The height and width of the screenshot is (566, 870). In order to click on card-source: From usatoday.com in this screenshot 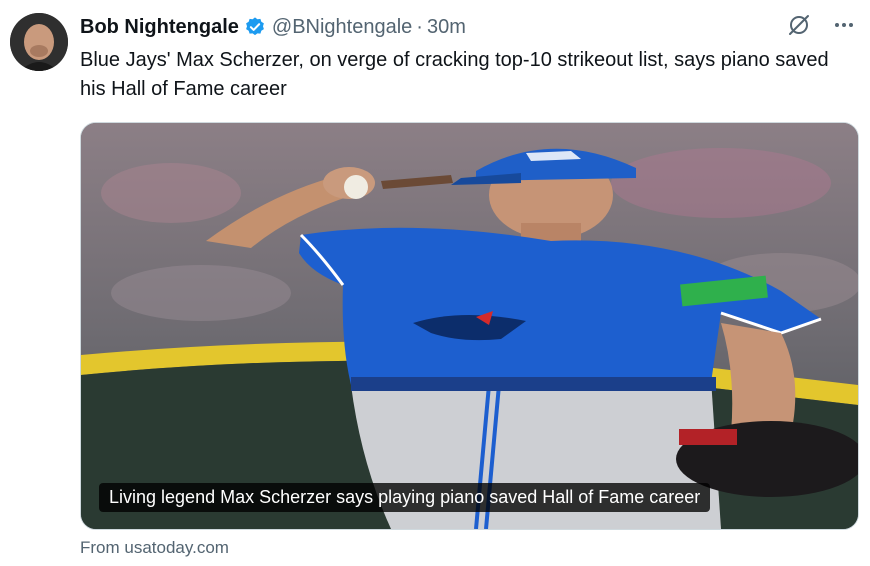, I will do `click(154, 548)`.